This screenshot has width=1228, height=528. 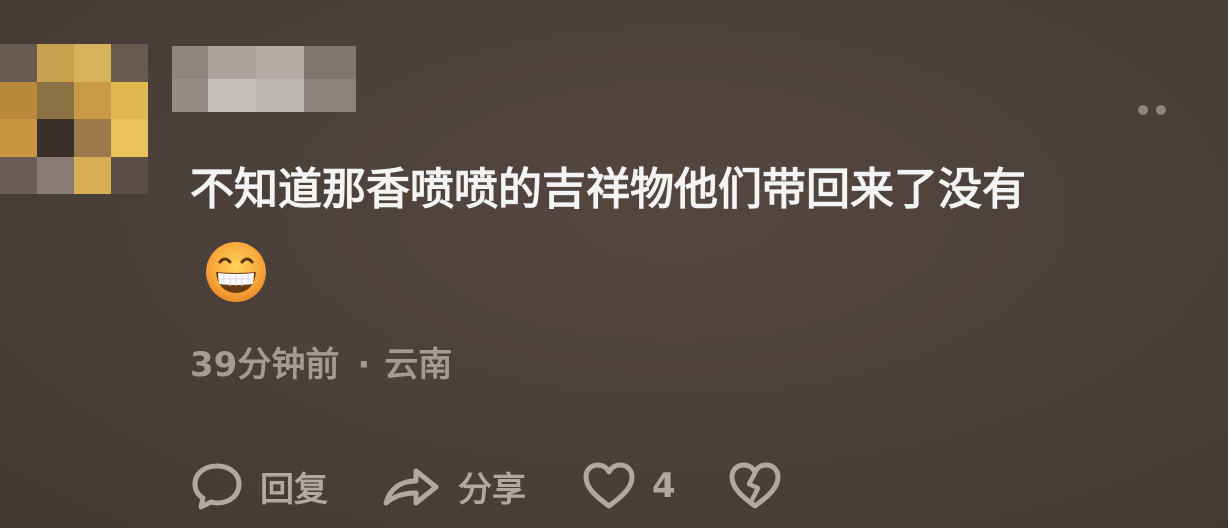 I want to click on like-count: 4, so click(x=664, y=486).